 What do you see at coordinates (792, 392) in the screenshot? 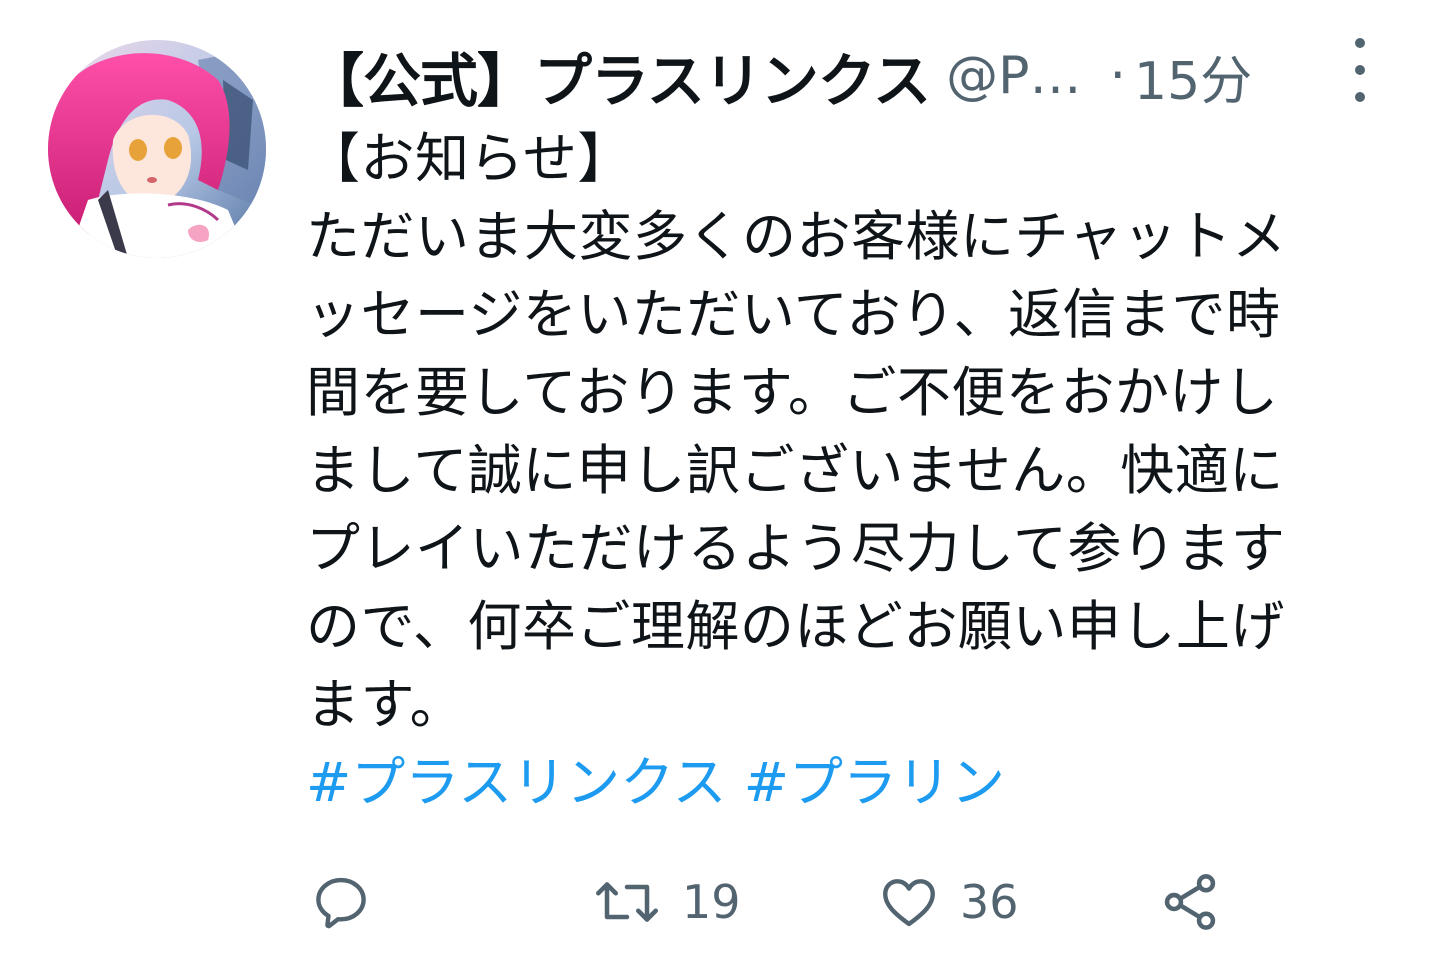
I see `tweet-text-line: 間を要しております。ご不便をおかけし` at bounding box center [792, 392].